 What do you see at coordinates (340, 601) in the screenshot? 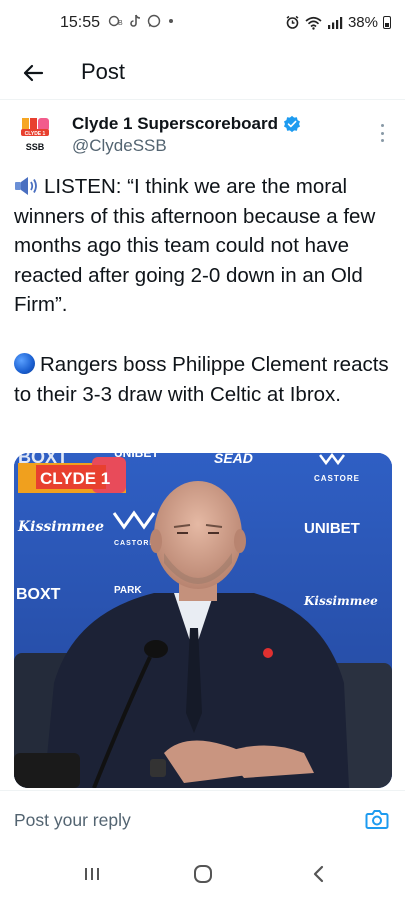
I see `sponsor-kissimmee-right: Kissimmee` at bounding box center [340, 601].